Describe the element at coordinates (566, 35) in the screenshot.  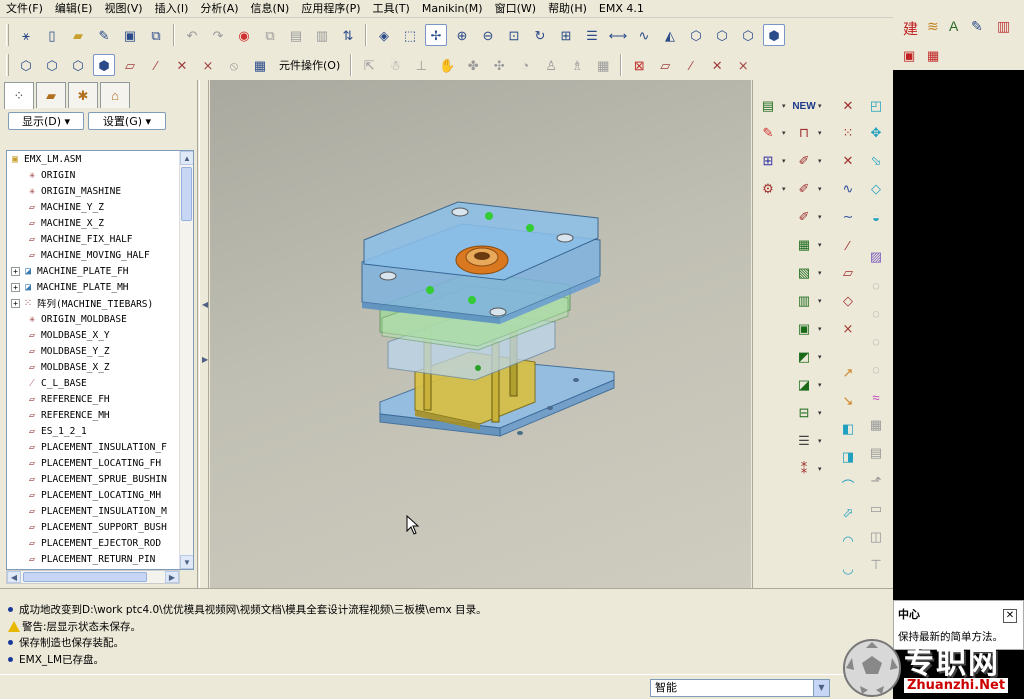
I see `saved-views-icon: ⊞` at that location.